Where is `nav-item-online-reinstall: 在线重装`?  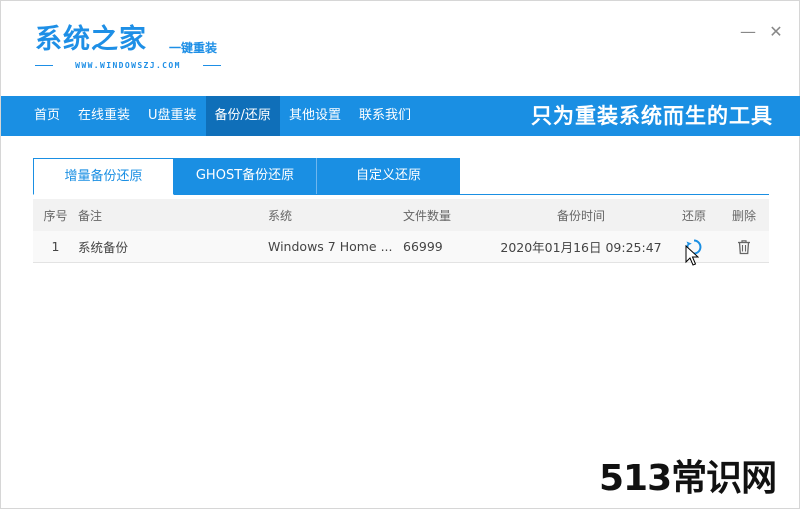 nav-item-online-reinstall: 在线重装 is located at coordinates (104, 116).